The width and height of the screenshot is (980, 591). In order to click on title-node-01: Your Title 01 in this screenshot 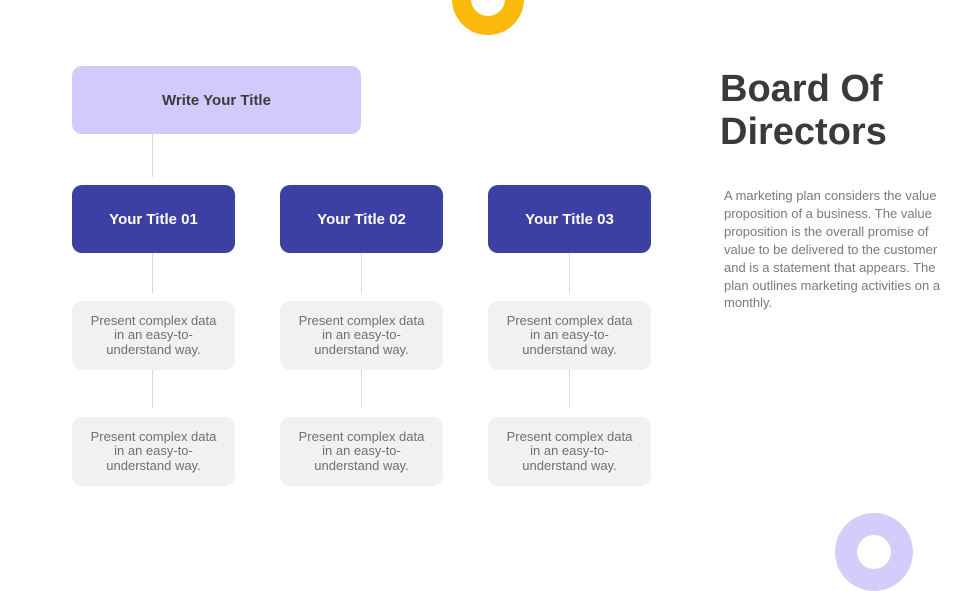, I will do `click(153, 219)`.